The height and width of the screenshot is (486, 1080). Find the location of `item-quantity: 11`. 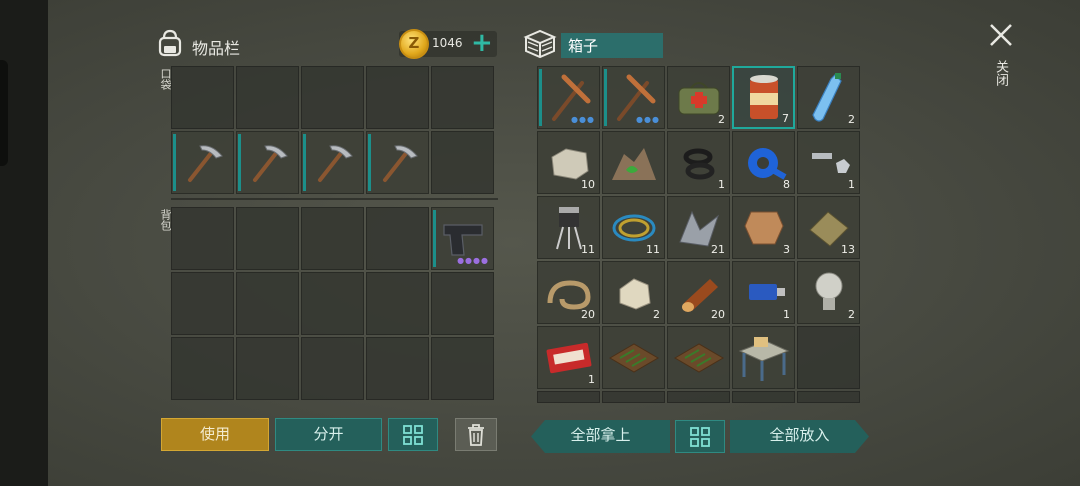

item-quantity: 11 is located at coordinates (653, 249).